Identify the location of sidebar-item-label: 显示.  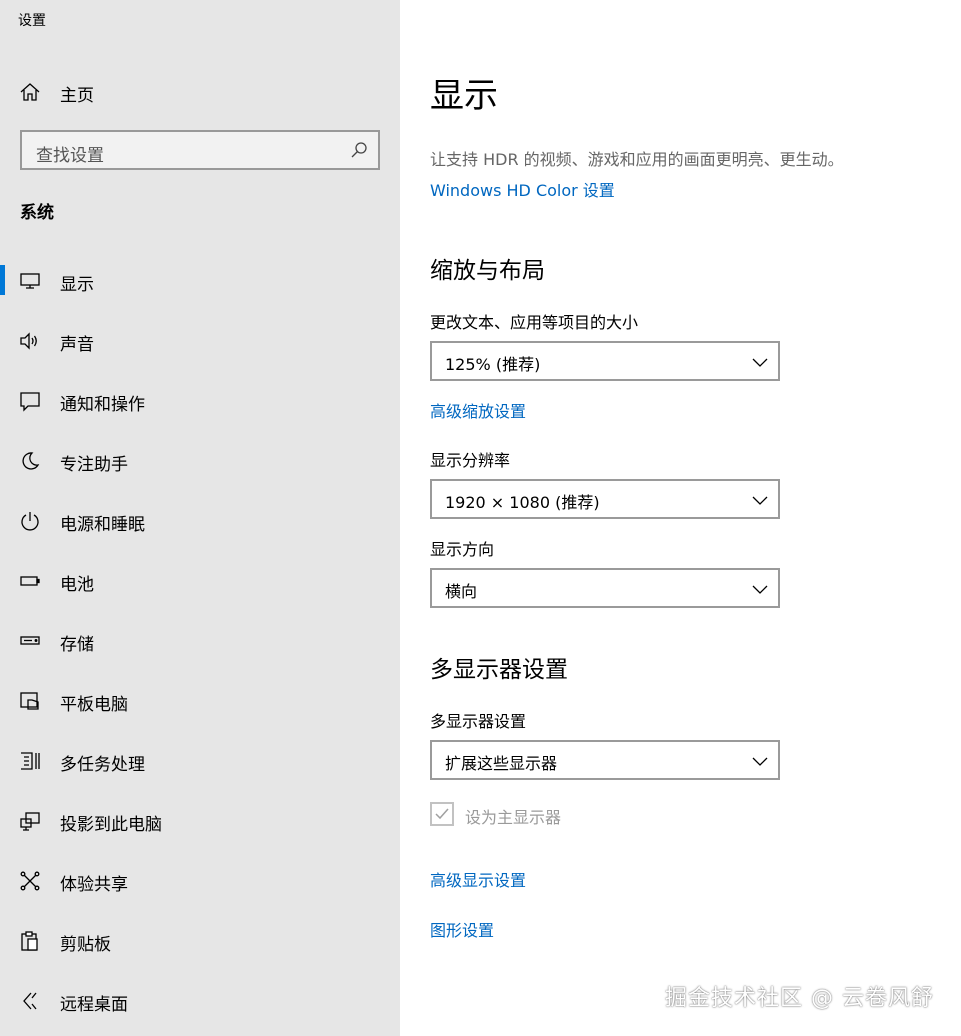
(77, 285).